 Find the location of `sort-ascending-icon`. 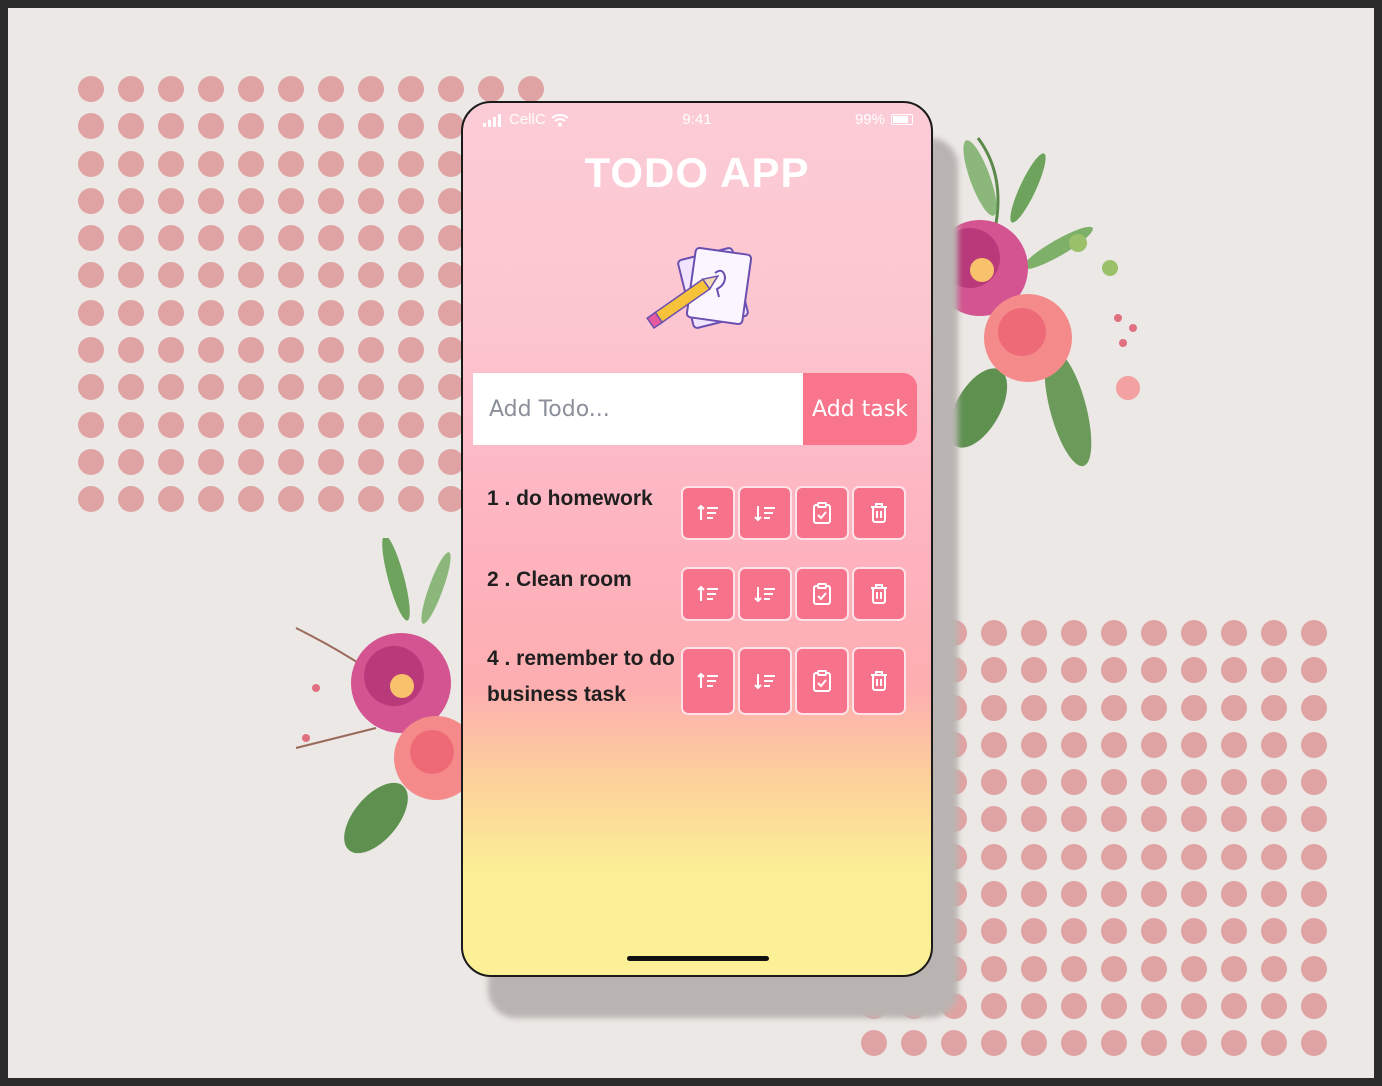

sort-ascending-icon is located at coordinates (707, 593).